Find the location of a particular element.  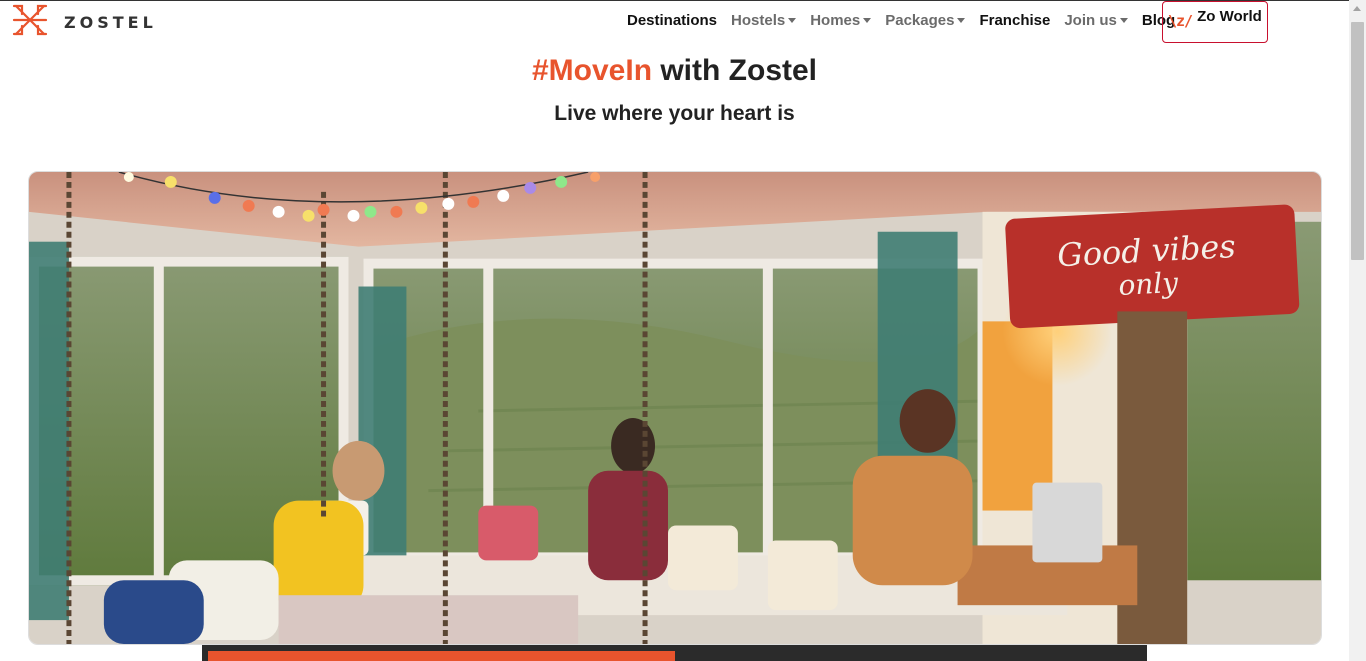

scroll-up-arrow-icon is located at coordinates (1357, 8).